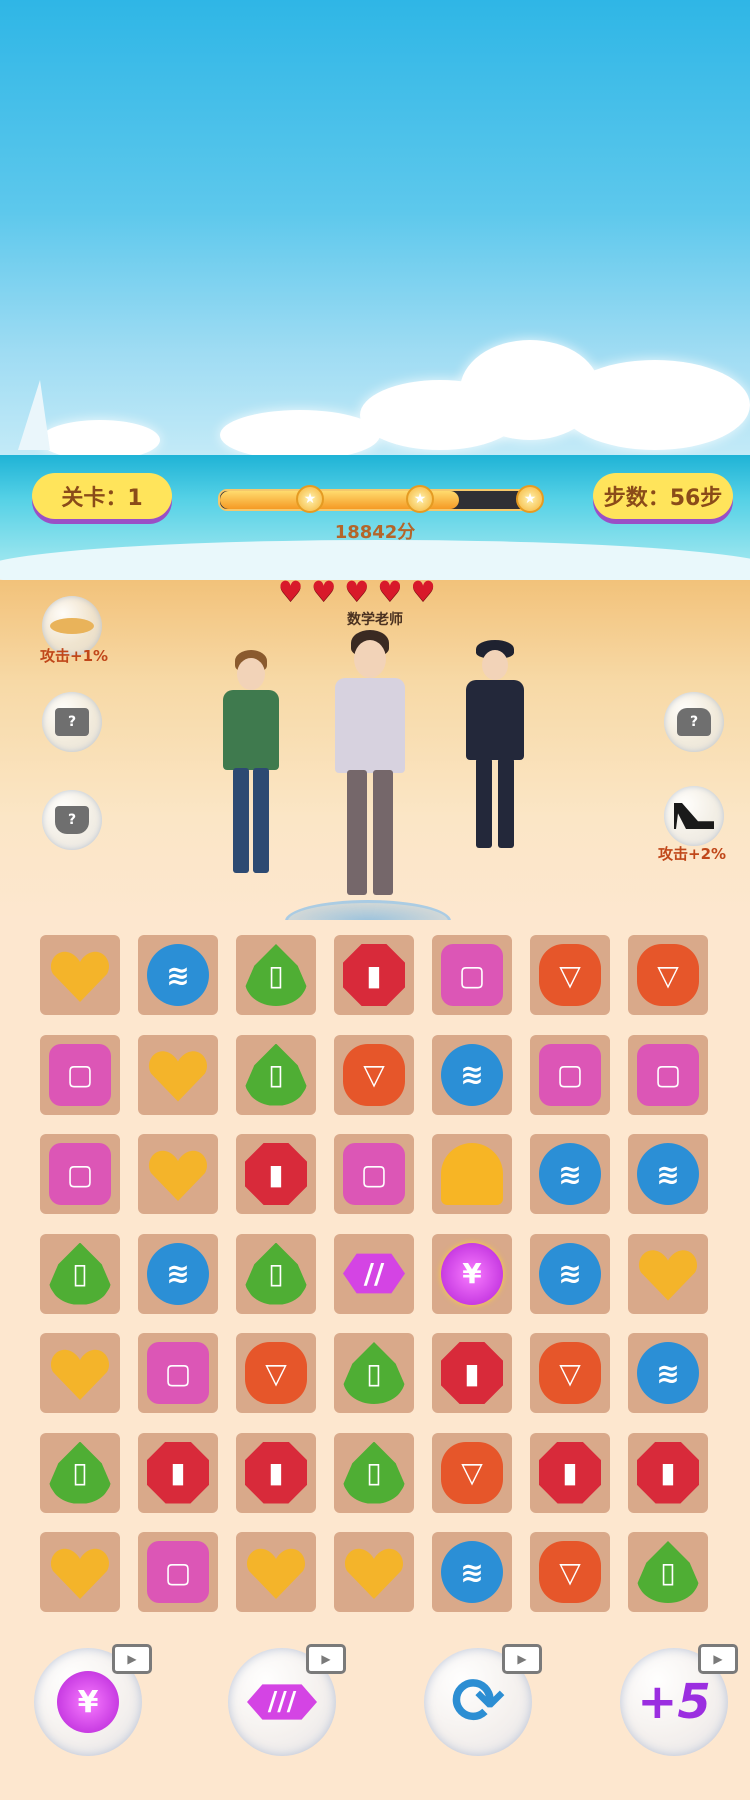 Image resolution: width=750 pixels, height=1800 pixels. Describe the element at coordinates (357, 592) in the screenshot. I see `hearts-row: ♥ ♥ ♥ ♥ ♥` at that location.